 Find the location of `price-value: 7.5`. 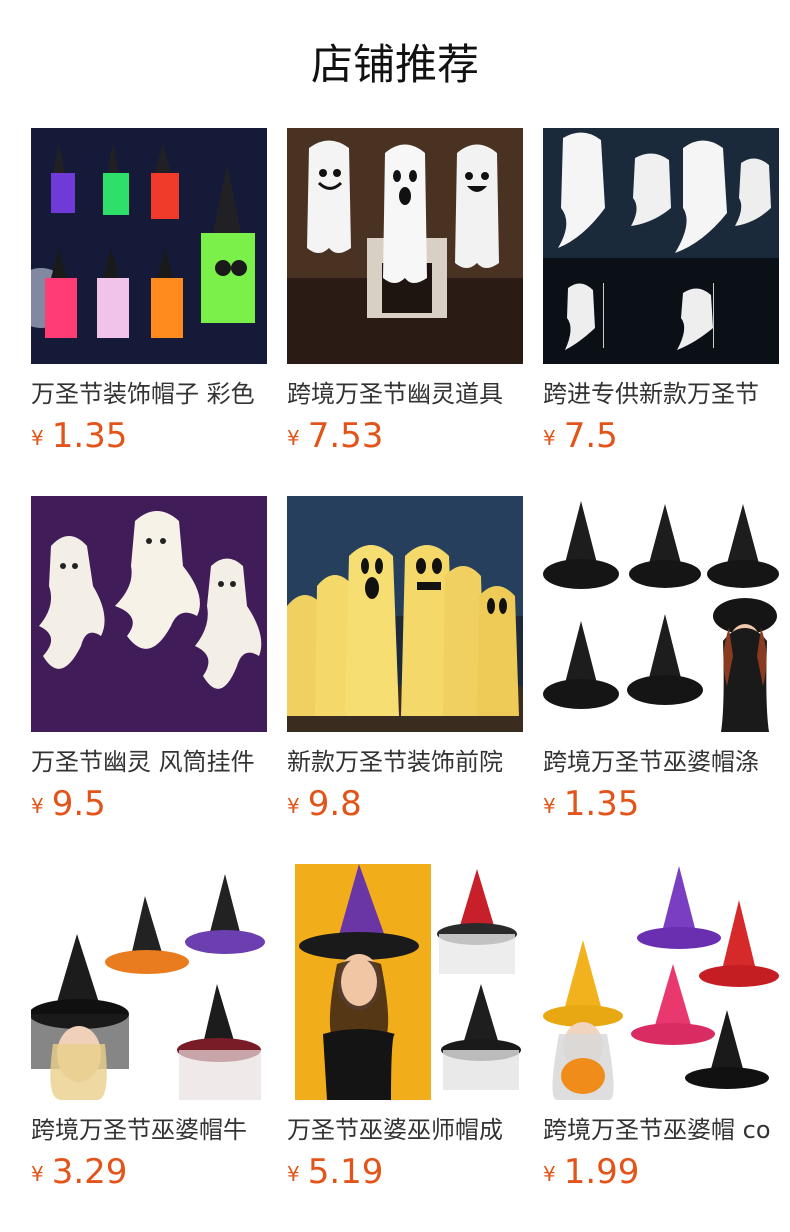

price-value: 7.5 is located at coordinates (590, 436).